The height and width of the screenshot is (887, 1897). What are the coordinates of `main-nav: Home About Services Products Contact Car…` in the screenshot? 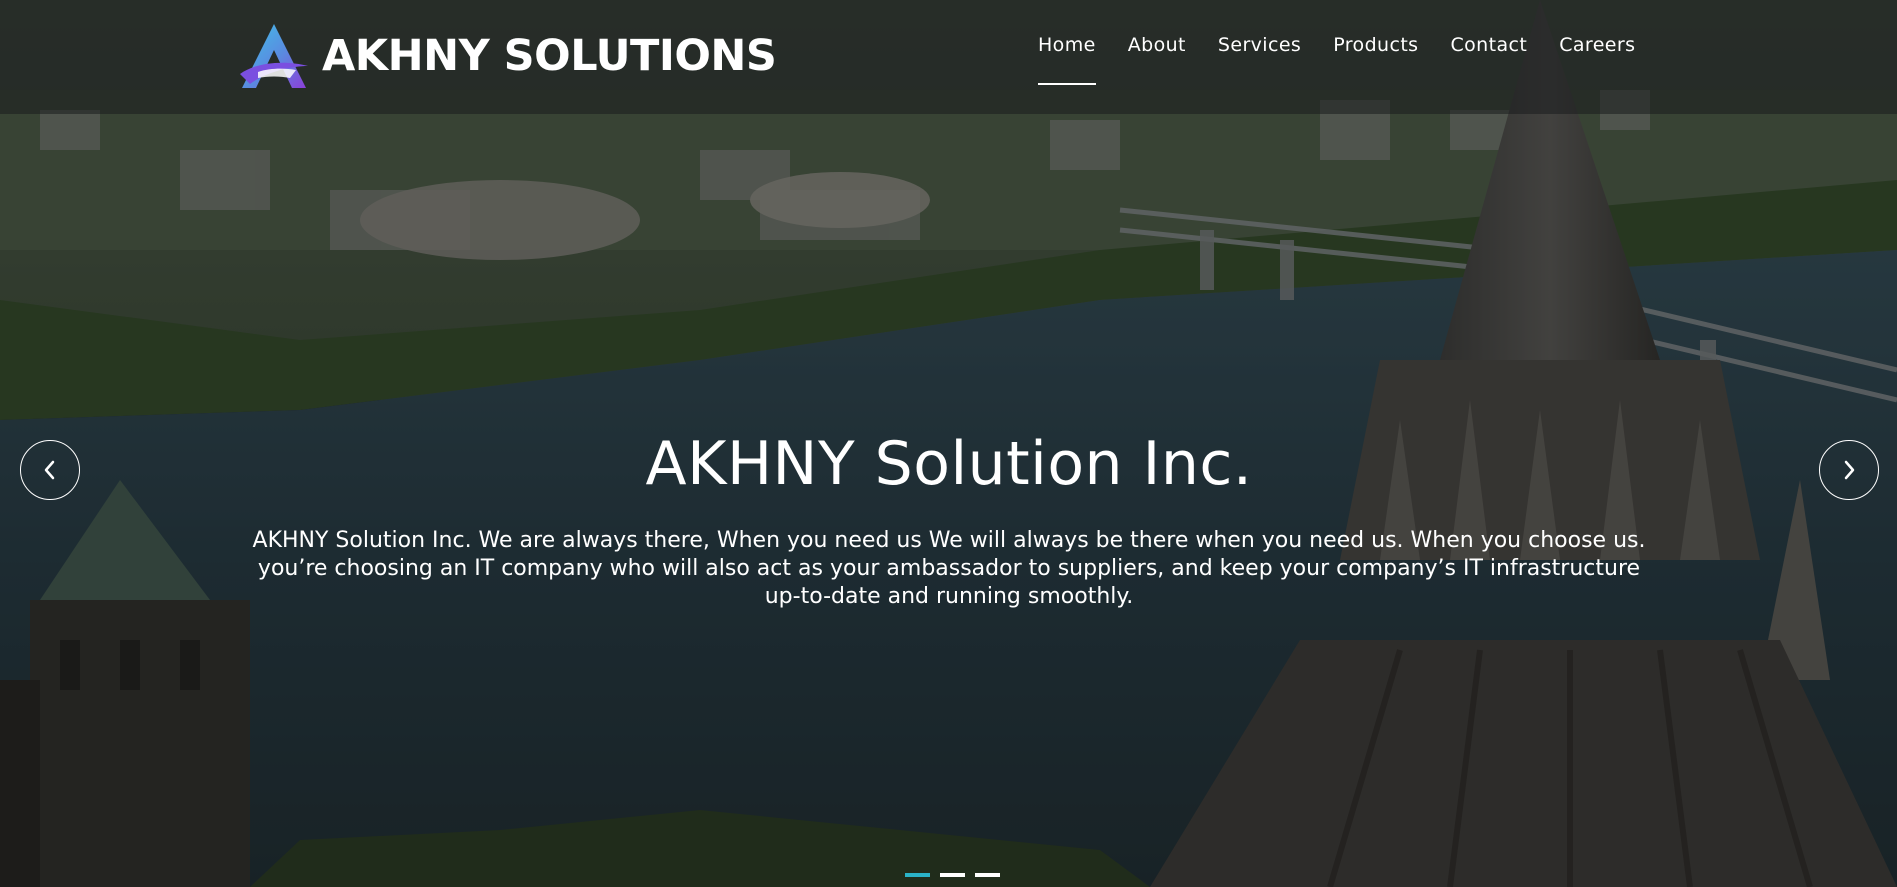 It's located at (1336, 57).